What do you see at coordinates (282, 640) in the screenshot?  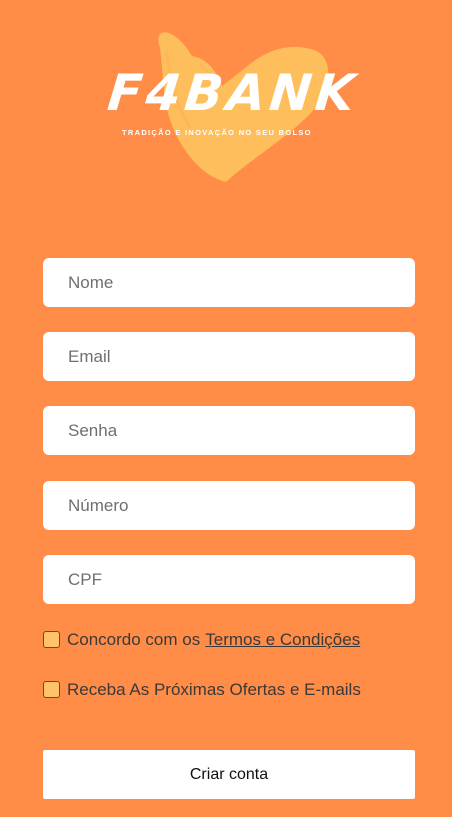 I see `terms-link: Termos e Condições` at bounding box center [282, 640].